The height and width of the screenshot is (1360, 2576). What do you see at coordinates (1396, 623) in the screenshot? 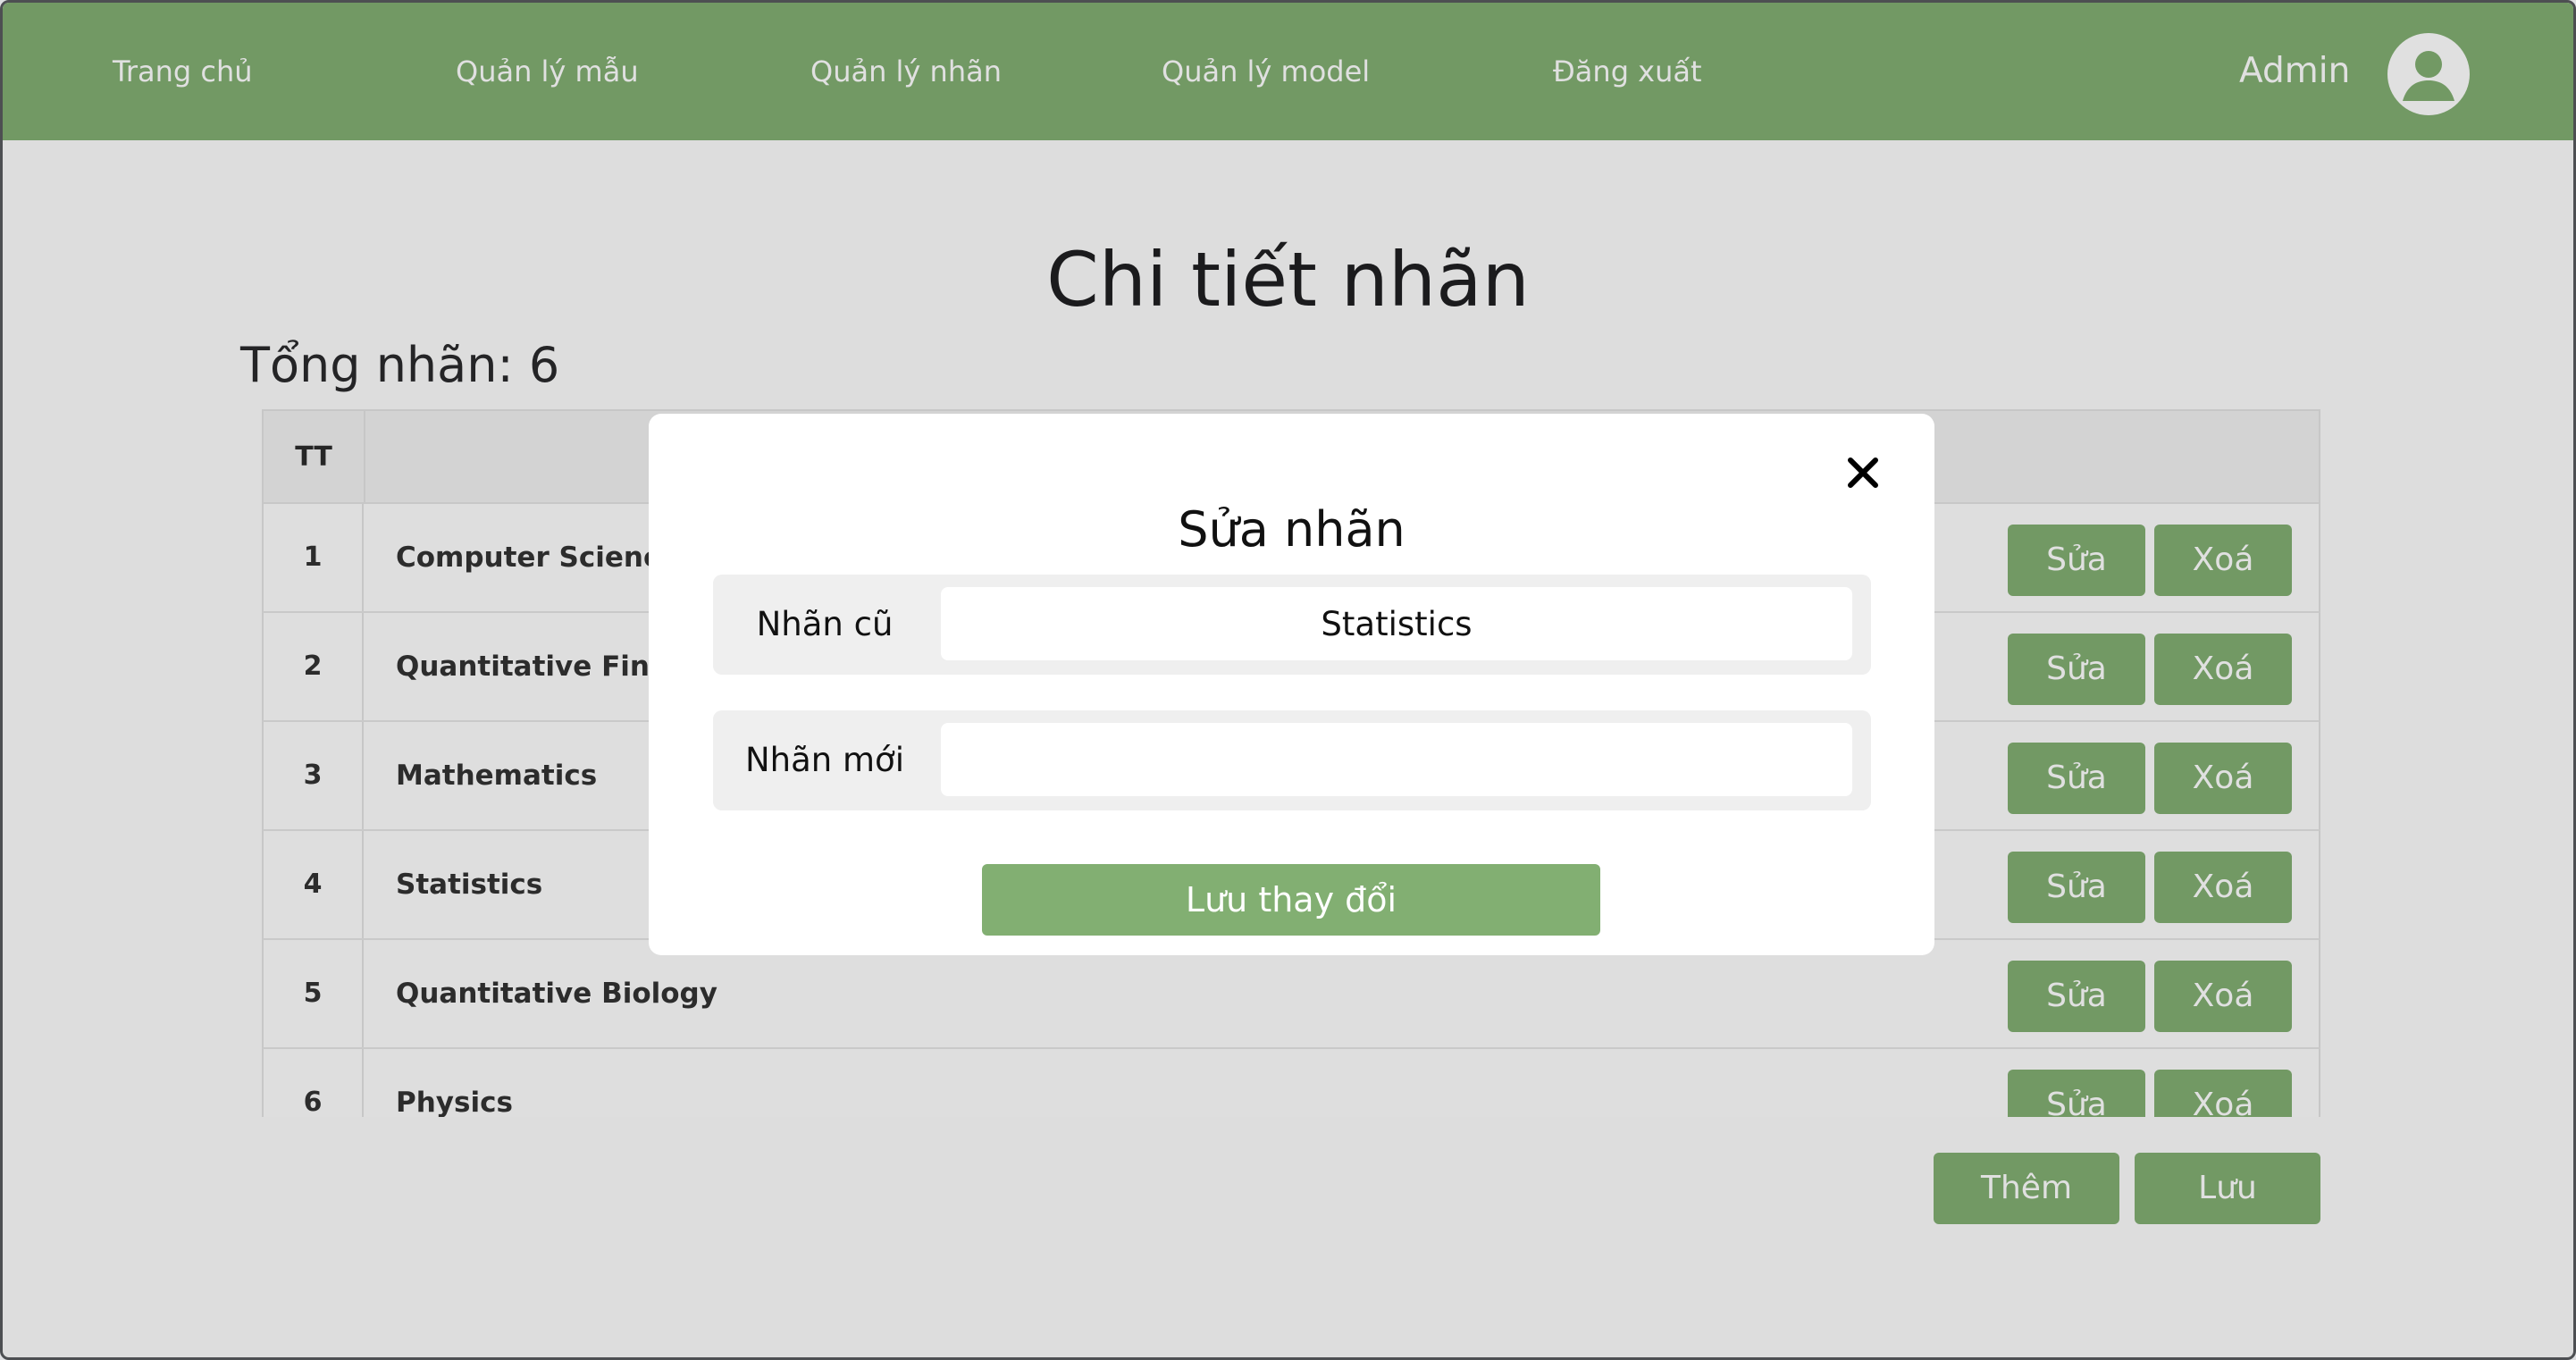
I see `old-label-field` at bounding box center [1396, 623].